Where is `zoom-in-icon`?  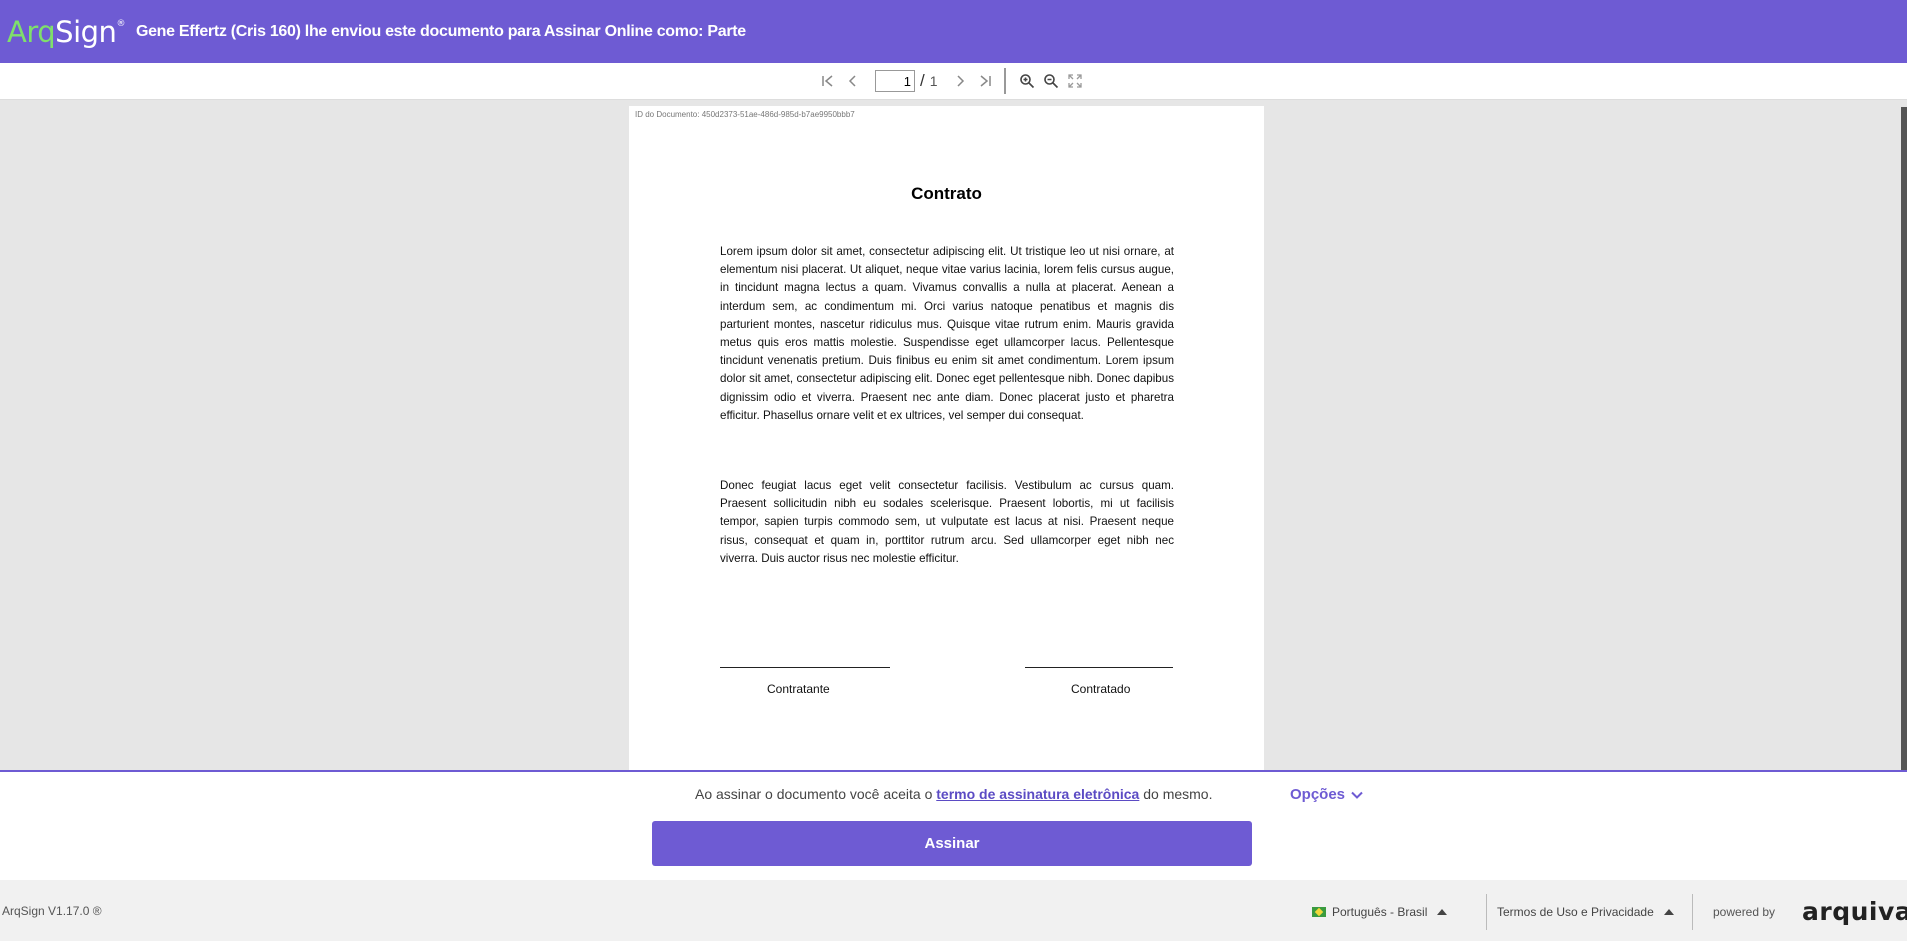 zoom-in-icon is located at coordinates (1026, 81).